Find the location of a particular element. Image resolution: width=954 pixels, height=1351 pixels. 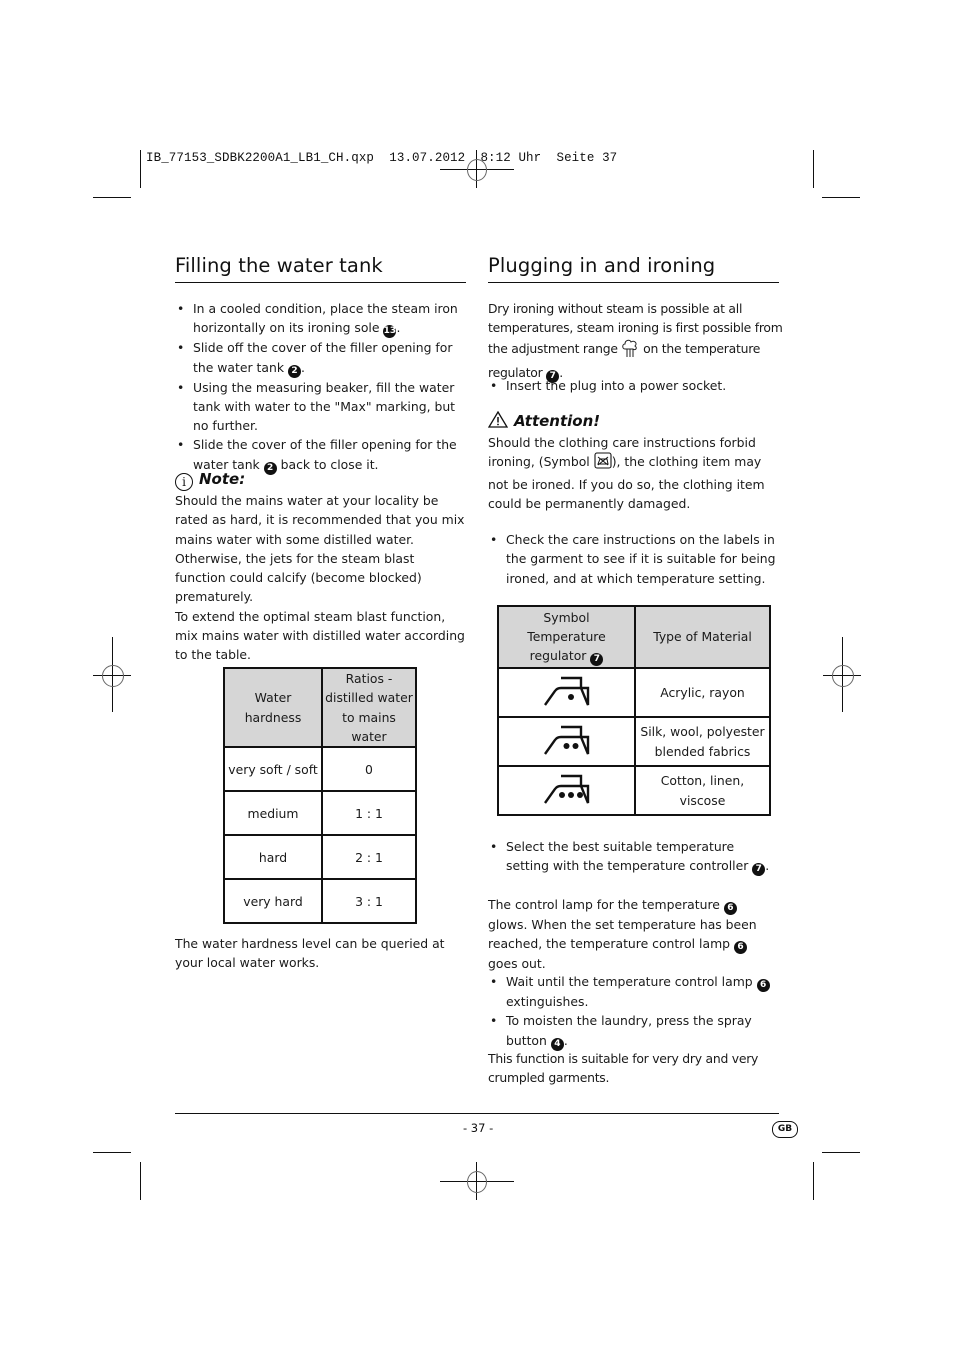

ref-number: 13 is located at coordinates (390, 332).